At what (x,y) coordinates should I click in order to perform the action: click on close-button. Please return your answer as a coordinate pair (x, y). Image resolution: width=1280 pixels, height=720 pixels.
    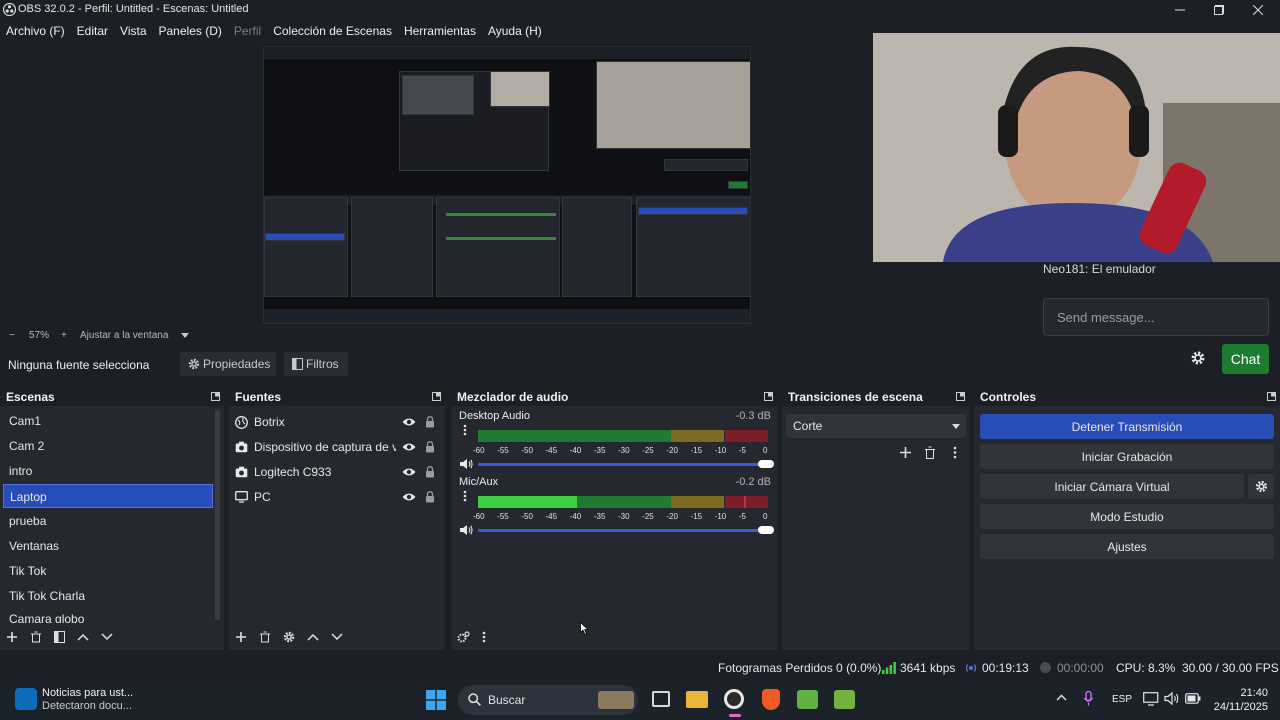
    Looking at the image, I should click on (1258, 10).